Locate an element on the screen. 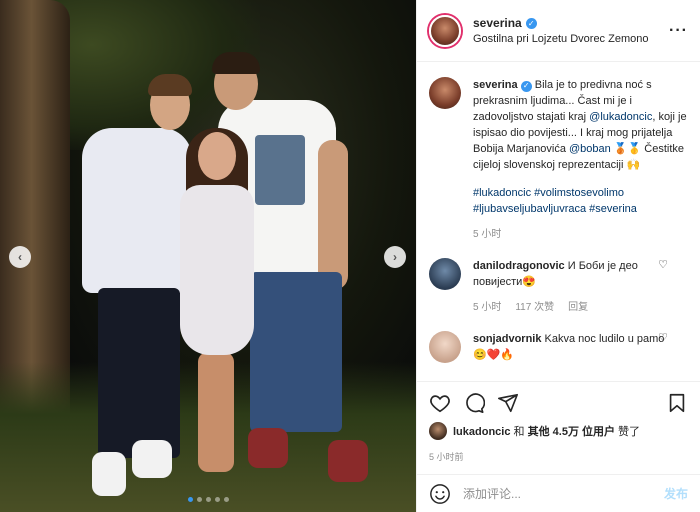 Image resolution: width=700 pixels, height=512 pixels. add-comment-bar: 发布 is located at coordinates (558, 493).